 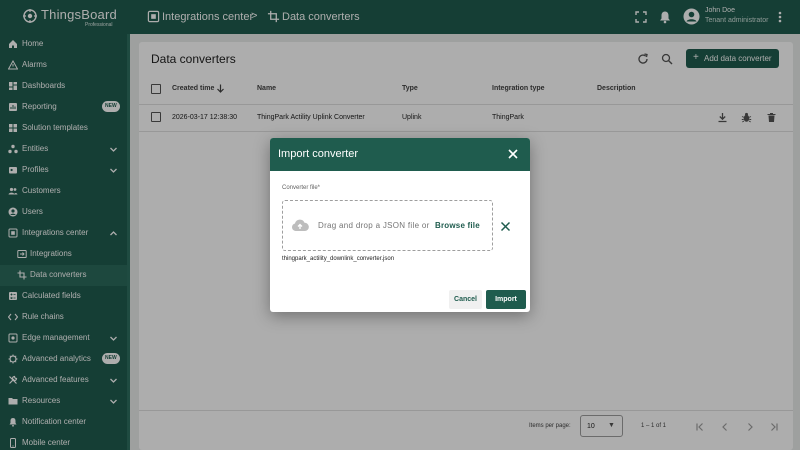 I want to click on clear-file-icon, so click(x=505, y=226).